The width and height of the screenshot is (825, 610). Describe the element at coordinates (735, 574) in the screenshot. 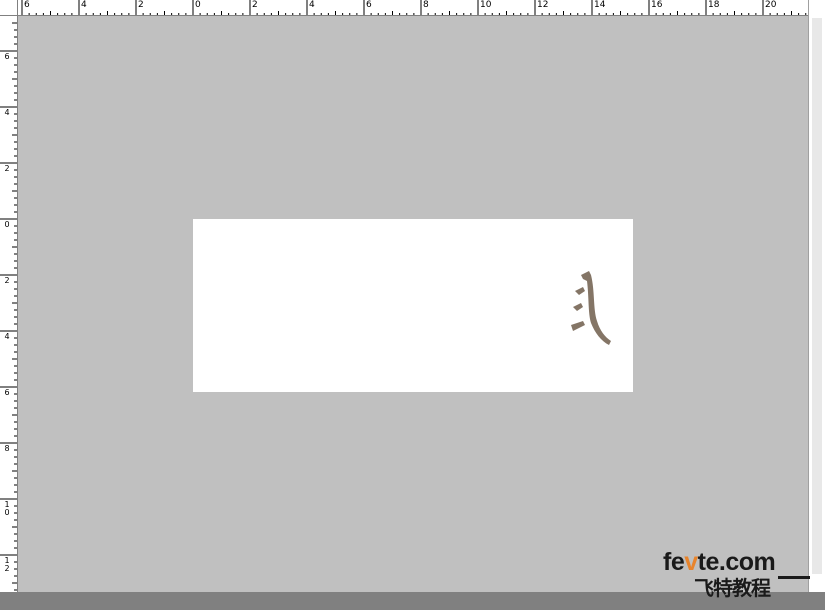

I see `watermark-logo: fevte.com 飞特教程` at that location.